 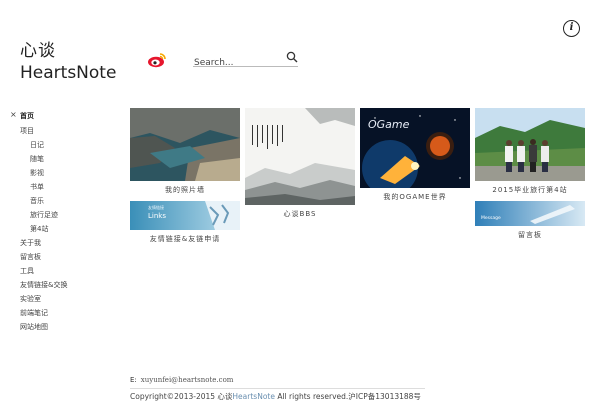 What do you see at coordinates (37, 145) in the screenshot?
I see `nav-item: 日记` at bounding box center [37, 145].